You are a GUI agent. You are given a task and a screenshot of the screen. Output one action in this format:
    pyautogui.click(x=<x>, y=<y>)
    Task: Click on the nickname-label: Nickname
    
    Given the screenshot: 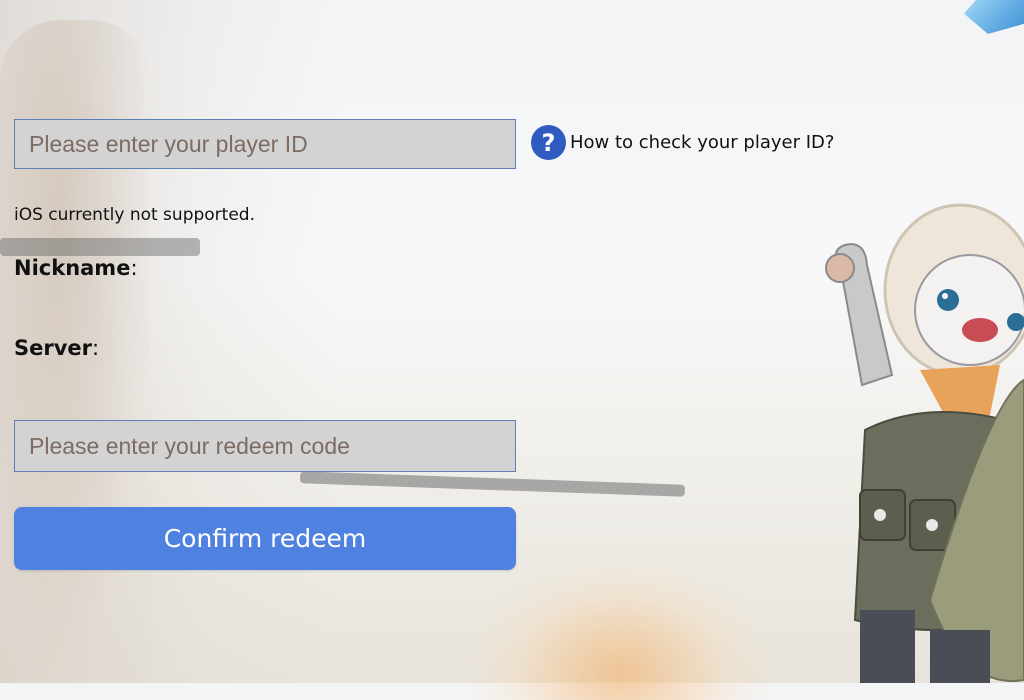 What is the action you would take?
    pyautogui.click(x=72, y=268)
    